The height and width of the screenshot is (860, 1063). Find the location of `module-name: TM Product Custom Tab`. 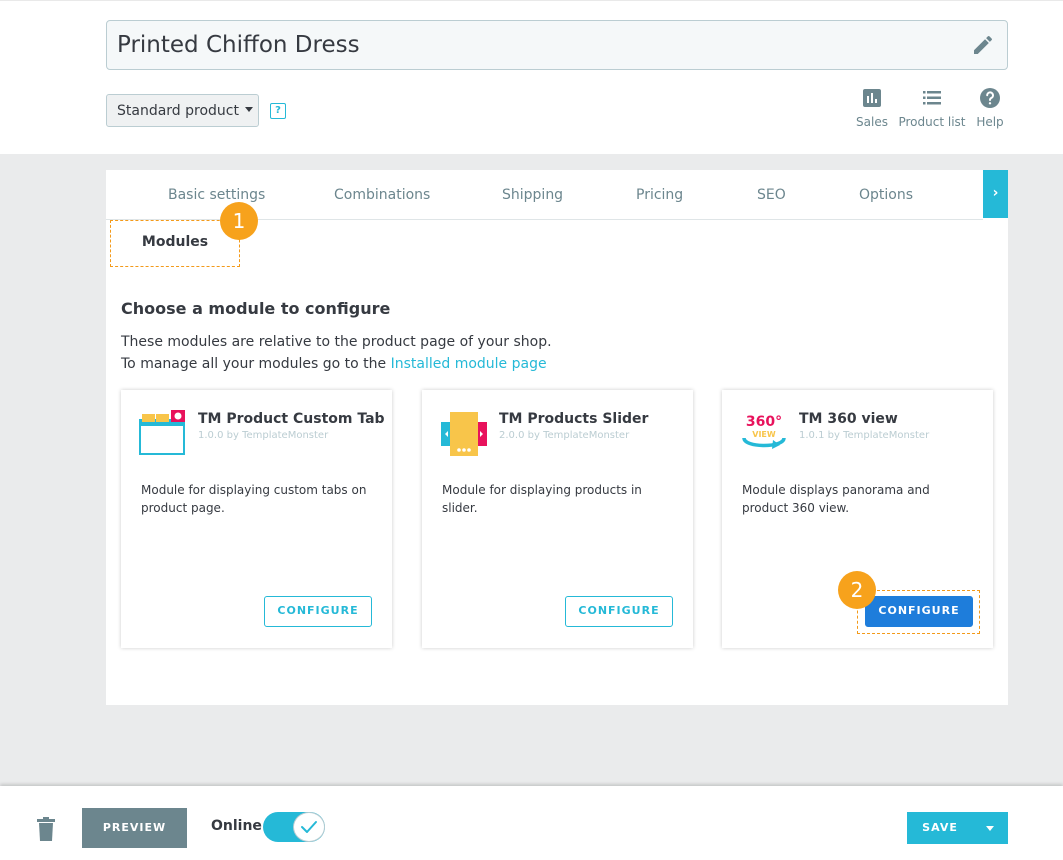

module-name: TM Product Custom Tab is located at coordinates (291, 419).